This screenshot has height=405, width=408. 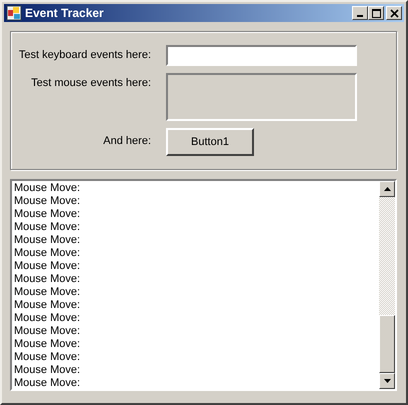 I want to click on up-arrow-icon, so click(x=387, y=189).